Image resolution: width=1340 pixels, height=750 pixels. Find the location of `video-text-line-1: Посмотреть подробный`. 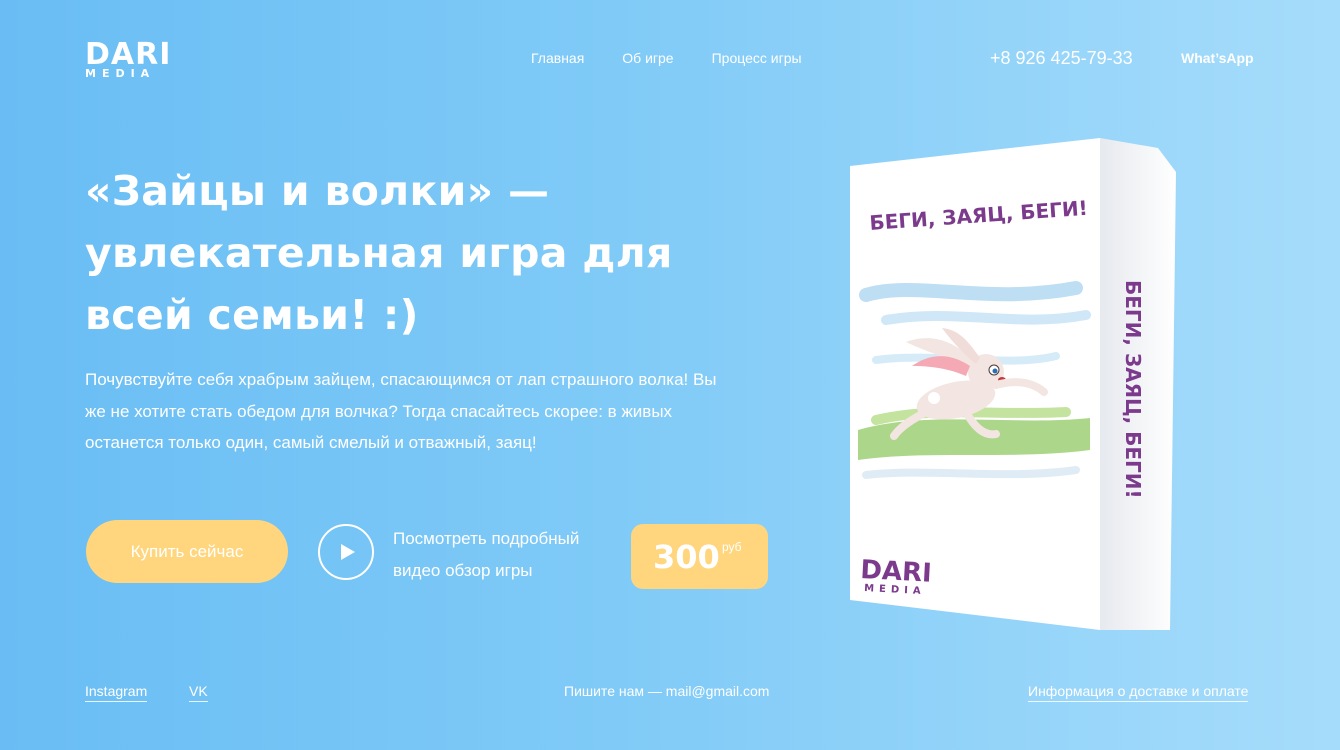

video-text-line-1: Посмотреть подробный is located at coordinates (486, 538).